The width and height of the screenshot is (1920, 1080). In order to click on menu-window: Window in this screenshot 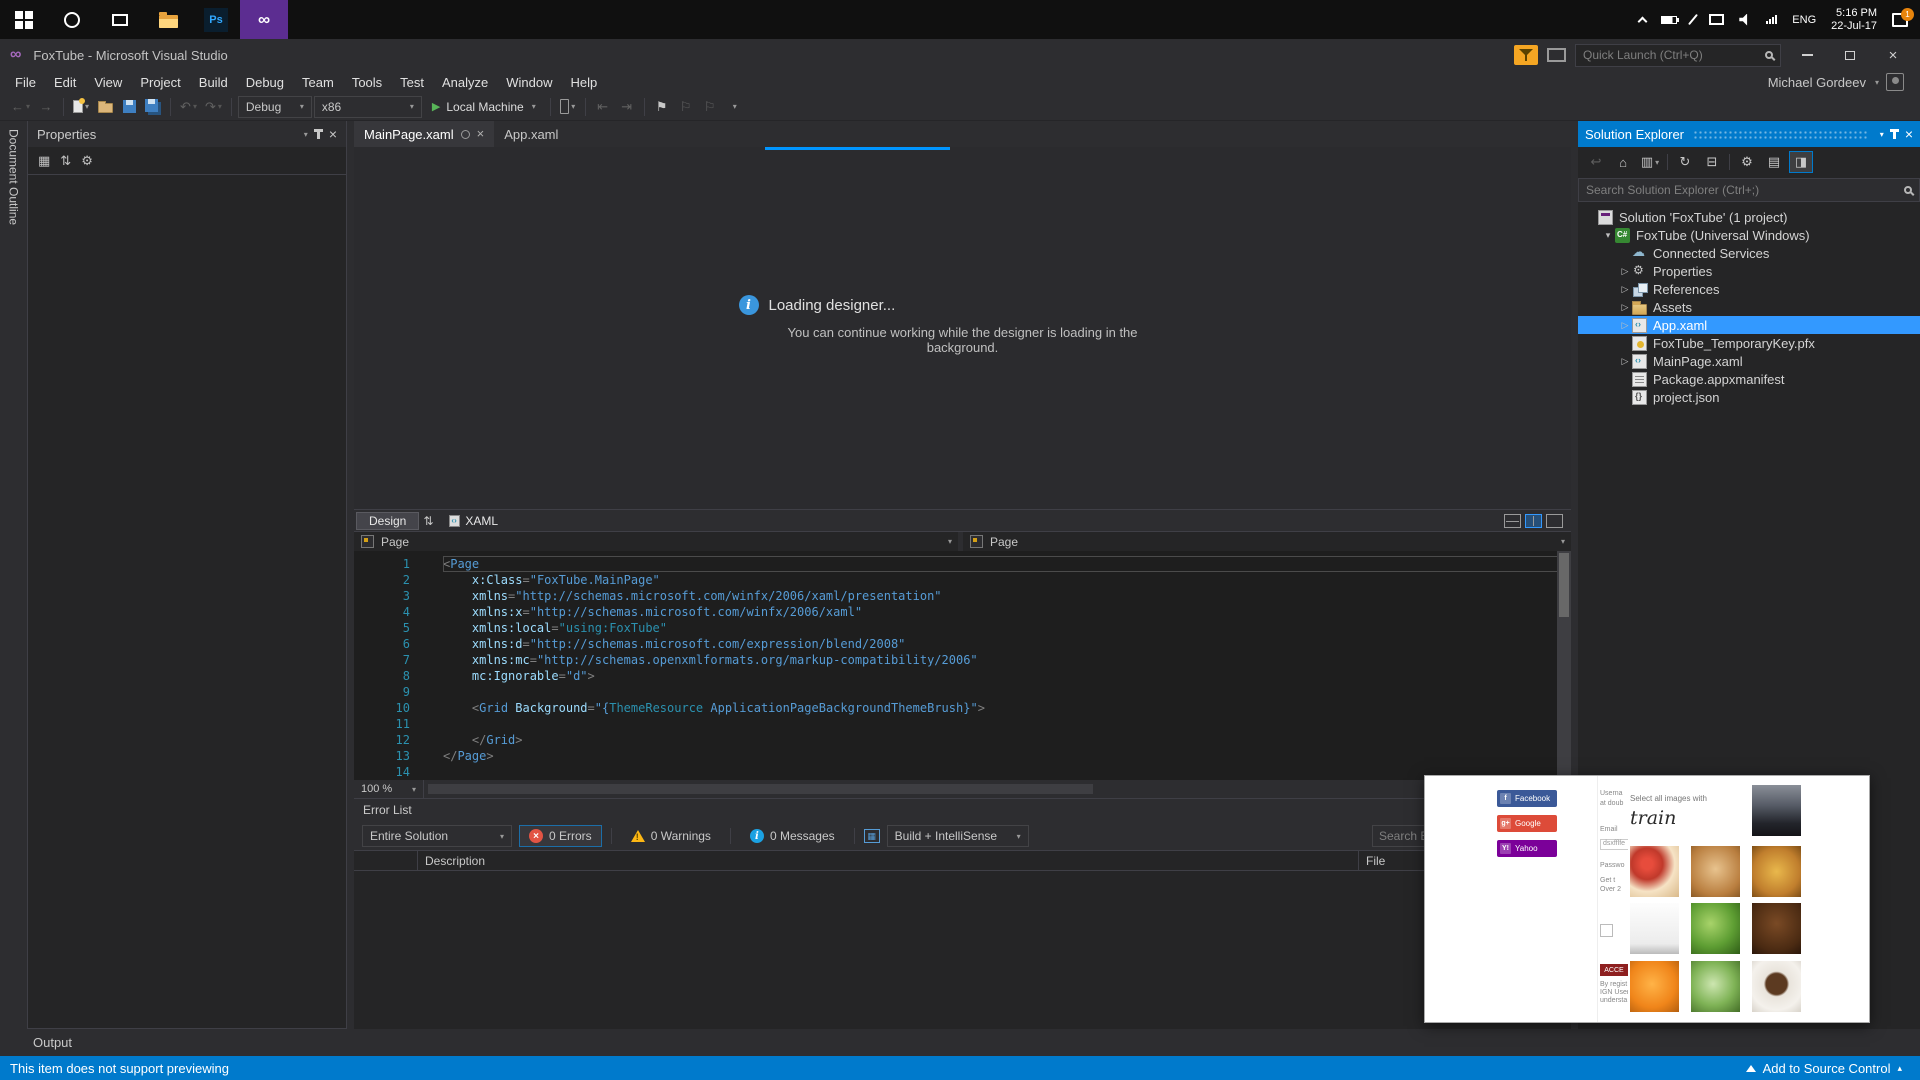, I will do `click(529, 82)`.